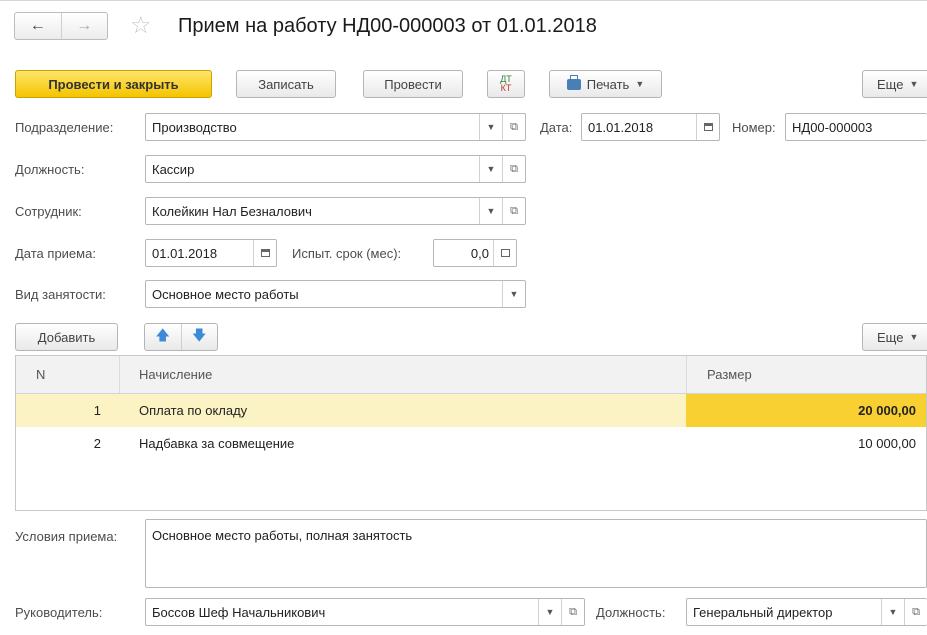 The height and width of the screenshot is (635, 927). I want to click on add-row-button: Добавить, so click(66, 337).